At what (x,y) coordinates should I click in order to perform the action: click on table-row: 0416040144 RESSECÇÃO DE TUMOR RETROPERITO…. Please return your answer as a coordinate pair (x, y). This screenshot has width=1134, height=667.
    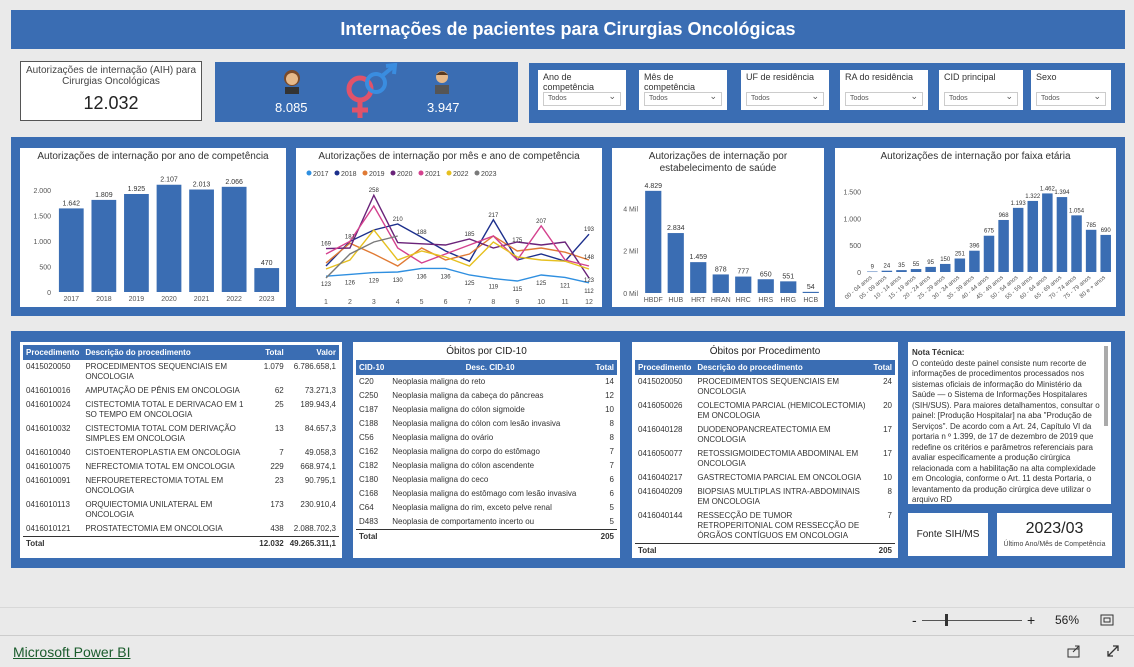
    Looking at the image, I should click on (765, 526).